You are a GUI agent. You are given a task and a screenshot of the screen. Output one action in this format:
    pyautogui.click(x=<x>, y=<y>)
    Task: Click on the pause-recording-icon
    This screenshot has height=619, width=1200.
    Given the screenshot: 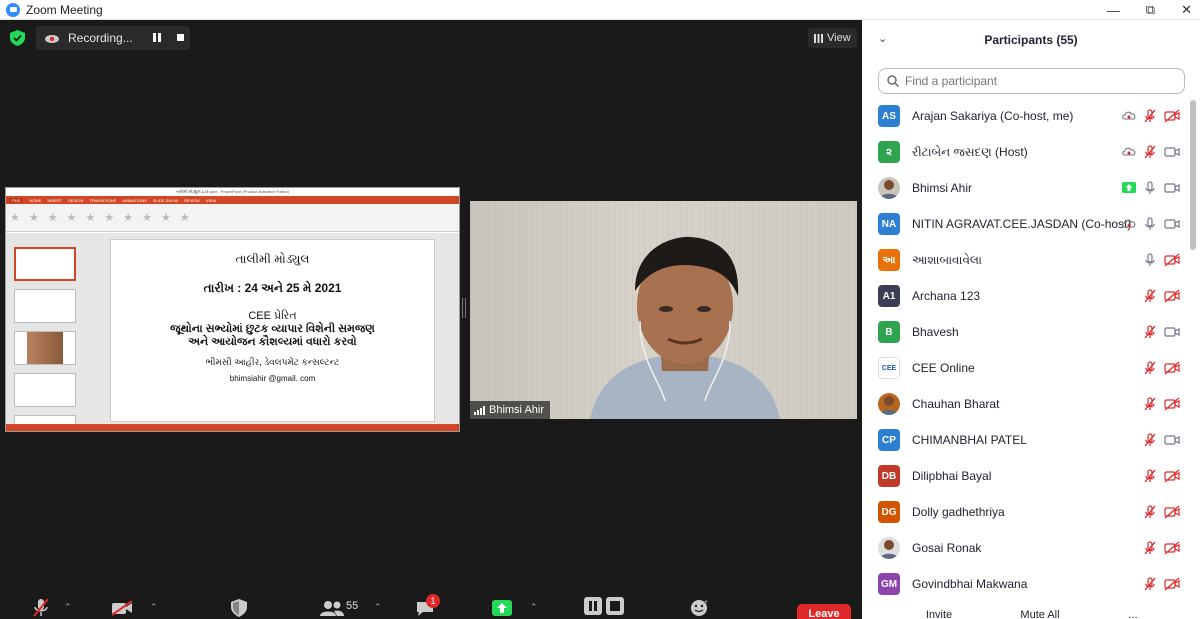 What is the action you would take?
    pyautogui.click(x=157, y=37)
    